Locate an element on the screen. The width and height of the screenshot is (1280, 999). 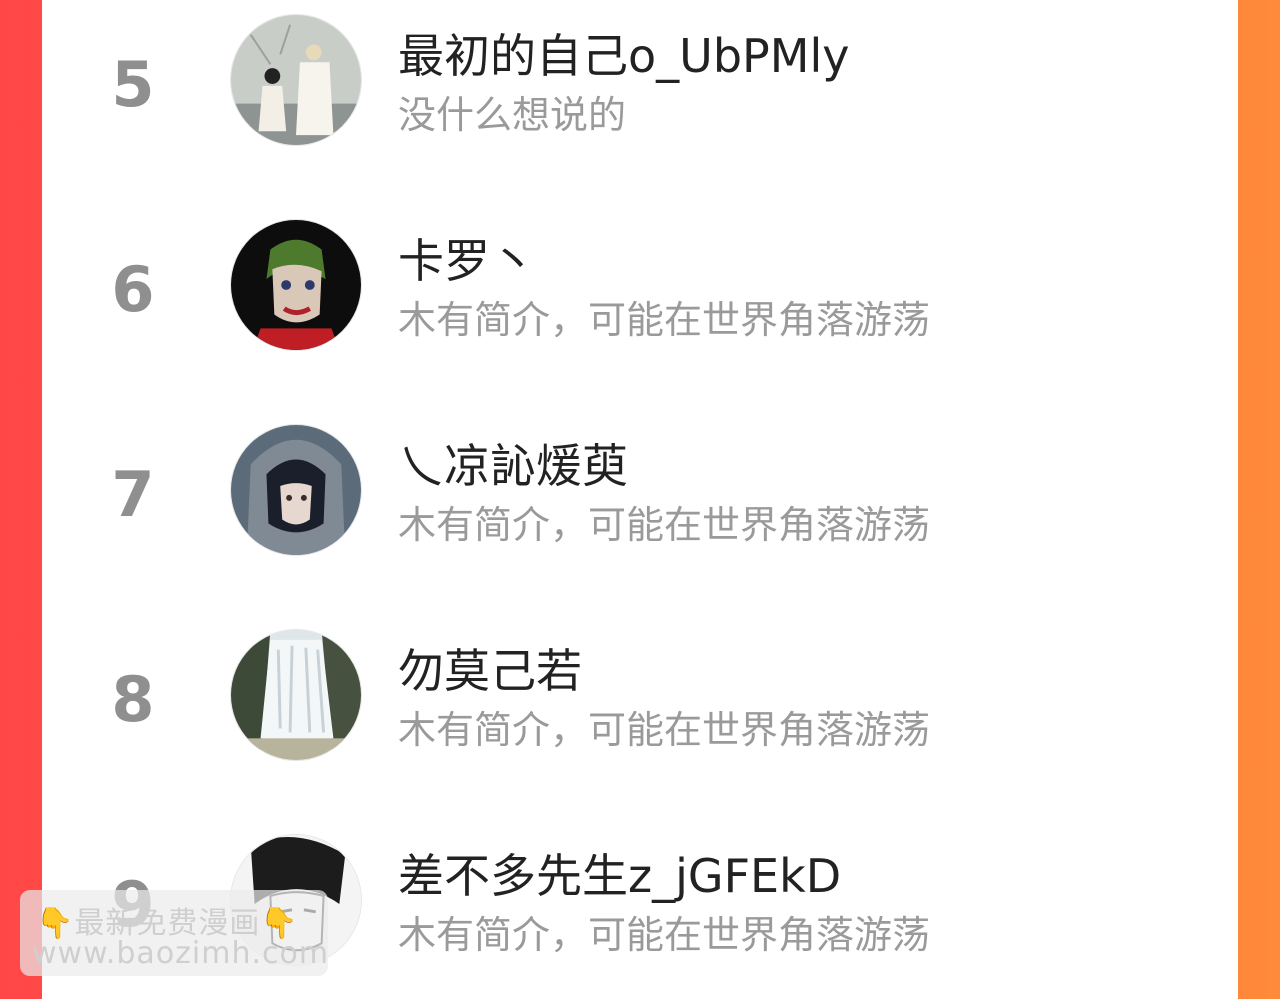
ranking-row: 5 最初的自己o_UbPMly 没什么想说的 is located at coordinates (640, 80).